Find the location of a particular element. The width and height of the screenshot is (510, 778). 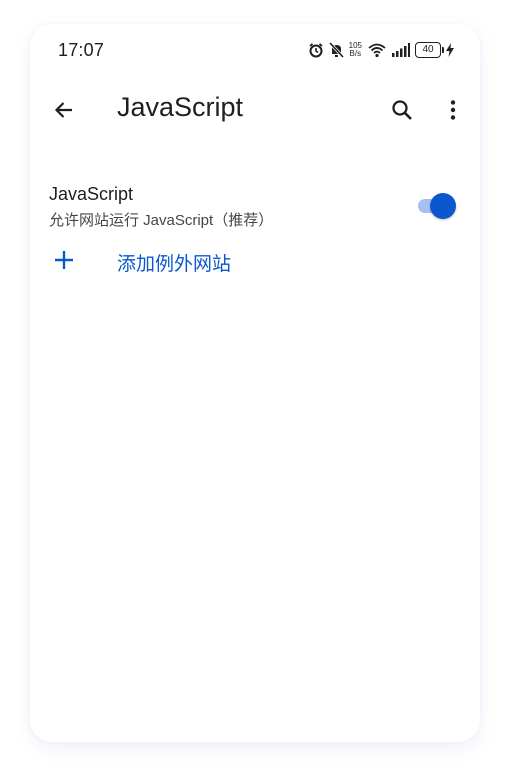

status-icons: 105 B/s 40 is located at coordinates (381, 50).